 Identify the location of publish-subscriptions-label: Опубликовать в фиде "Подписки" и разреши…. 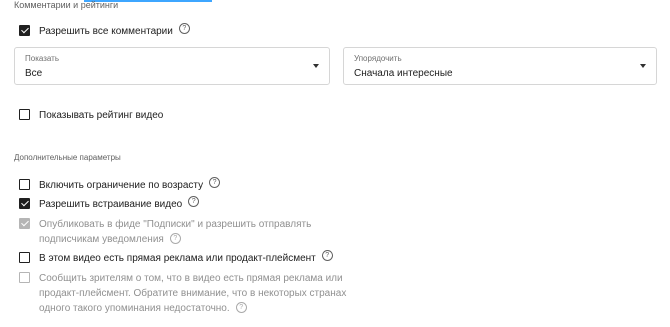
(175, 232).